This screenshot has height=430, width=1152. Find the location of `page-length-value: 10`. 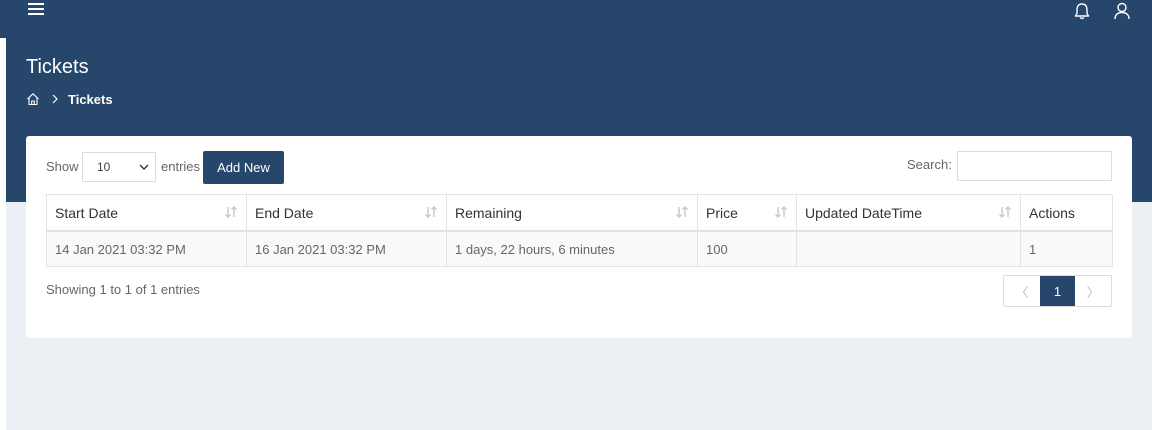

page-length-value: 10 is located at coordinates (104, 167).